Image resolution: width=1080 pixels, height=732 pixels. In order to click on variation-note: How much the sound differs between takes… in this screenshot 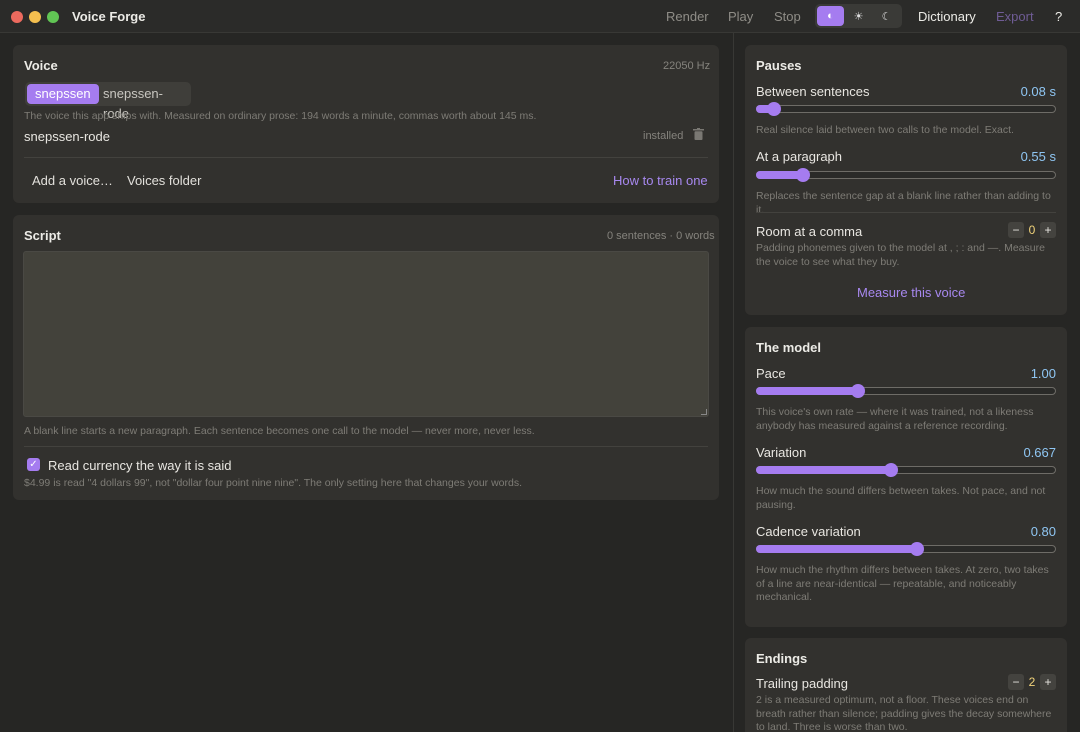, I will do `click(901, 498)`.